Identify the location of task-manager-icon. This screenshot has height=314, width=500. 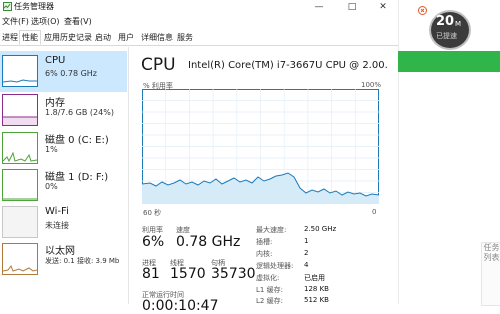
(7, 6).